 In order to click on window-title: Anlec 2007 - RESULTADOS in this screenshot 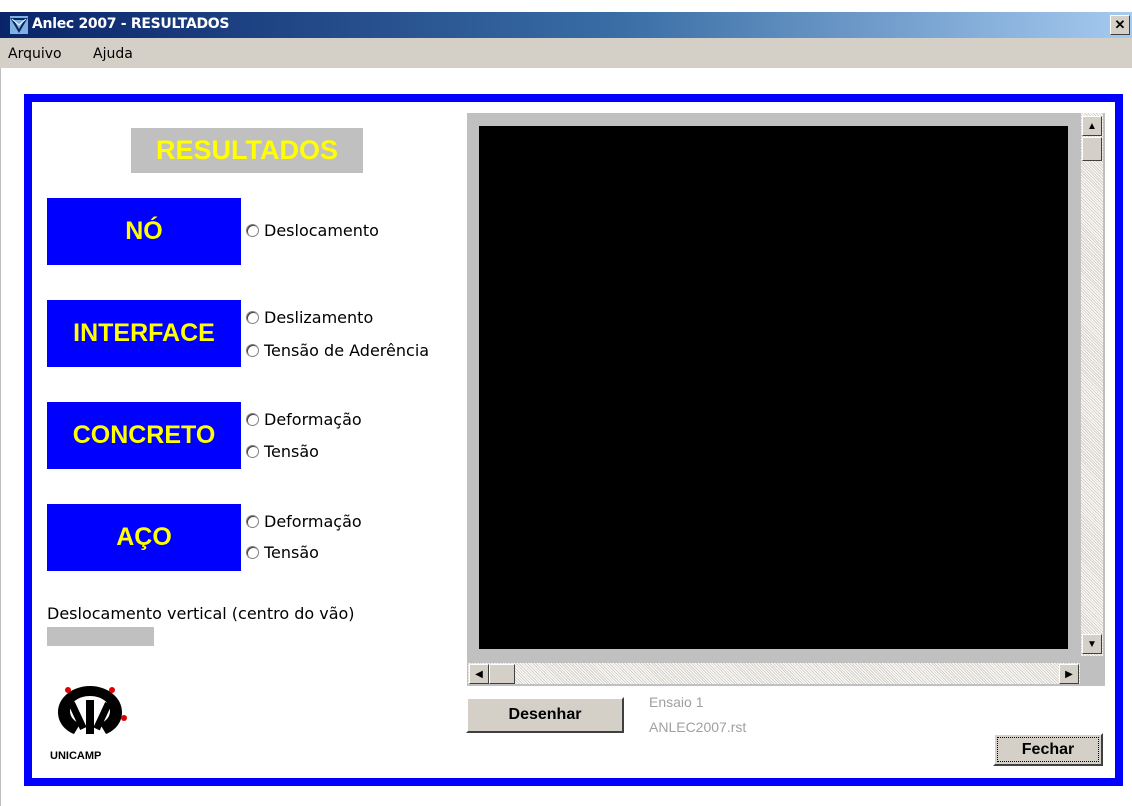, I will do `click(131, 24)`.